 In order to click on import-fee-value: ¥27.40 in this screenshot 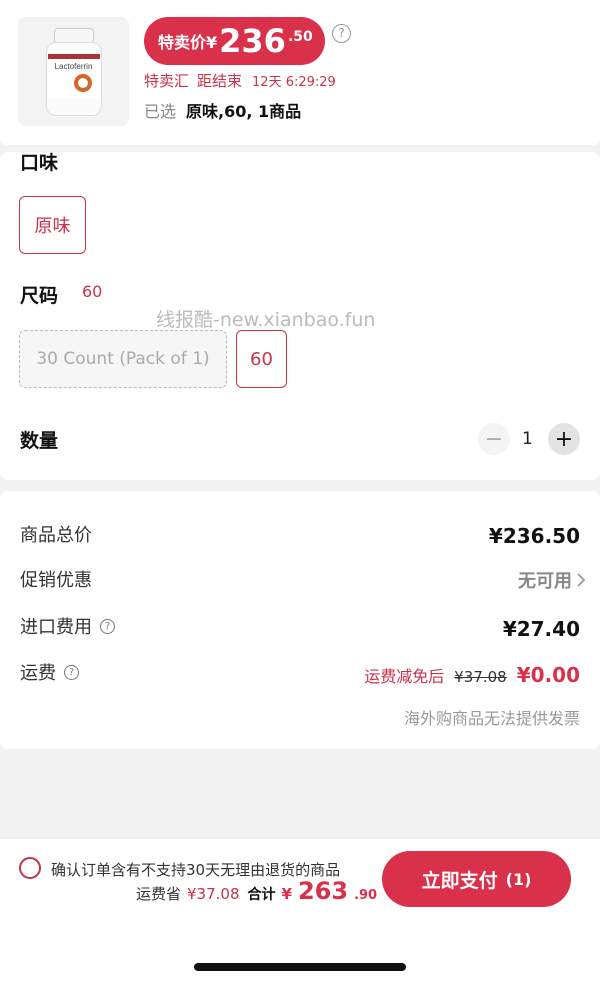, I will do `click(541, 629)`.